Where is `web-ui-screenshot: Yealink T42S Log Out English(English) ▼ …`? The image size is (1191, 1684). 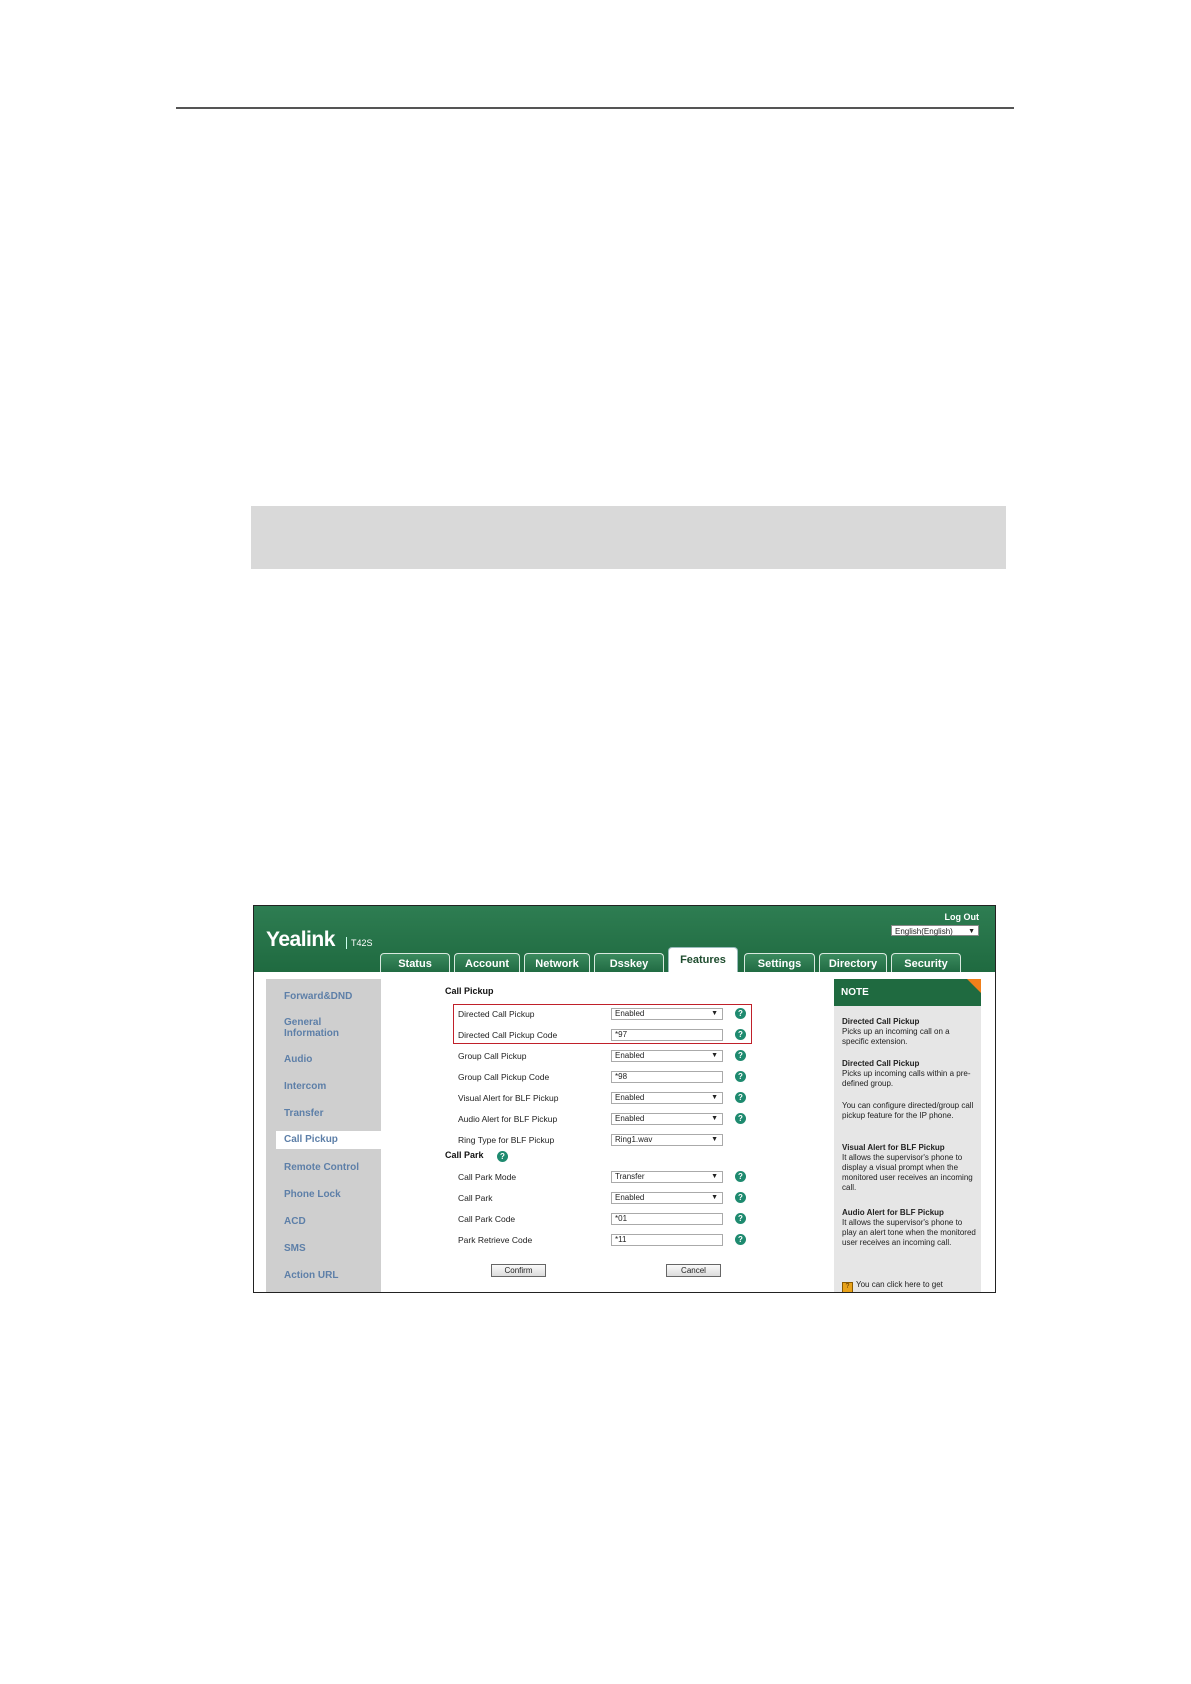 web-ui-screenshot: Yealink T42S Log Out English(English) ▼ … is located at coordinates (624, 1099).